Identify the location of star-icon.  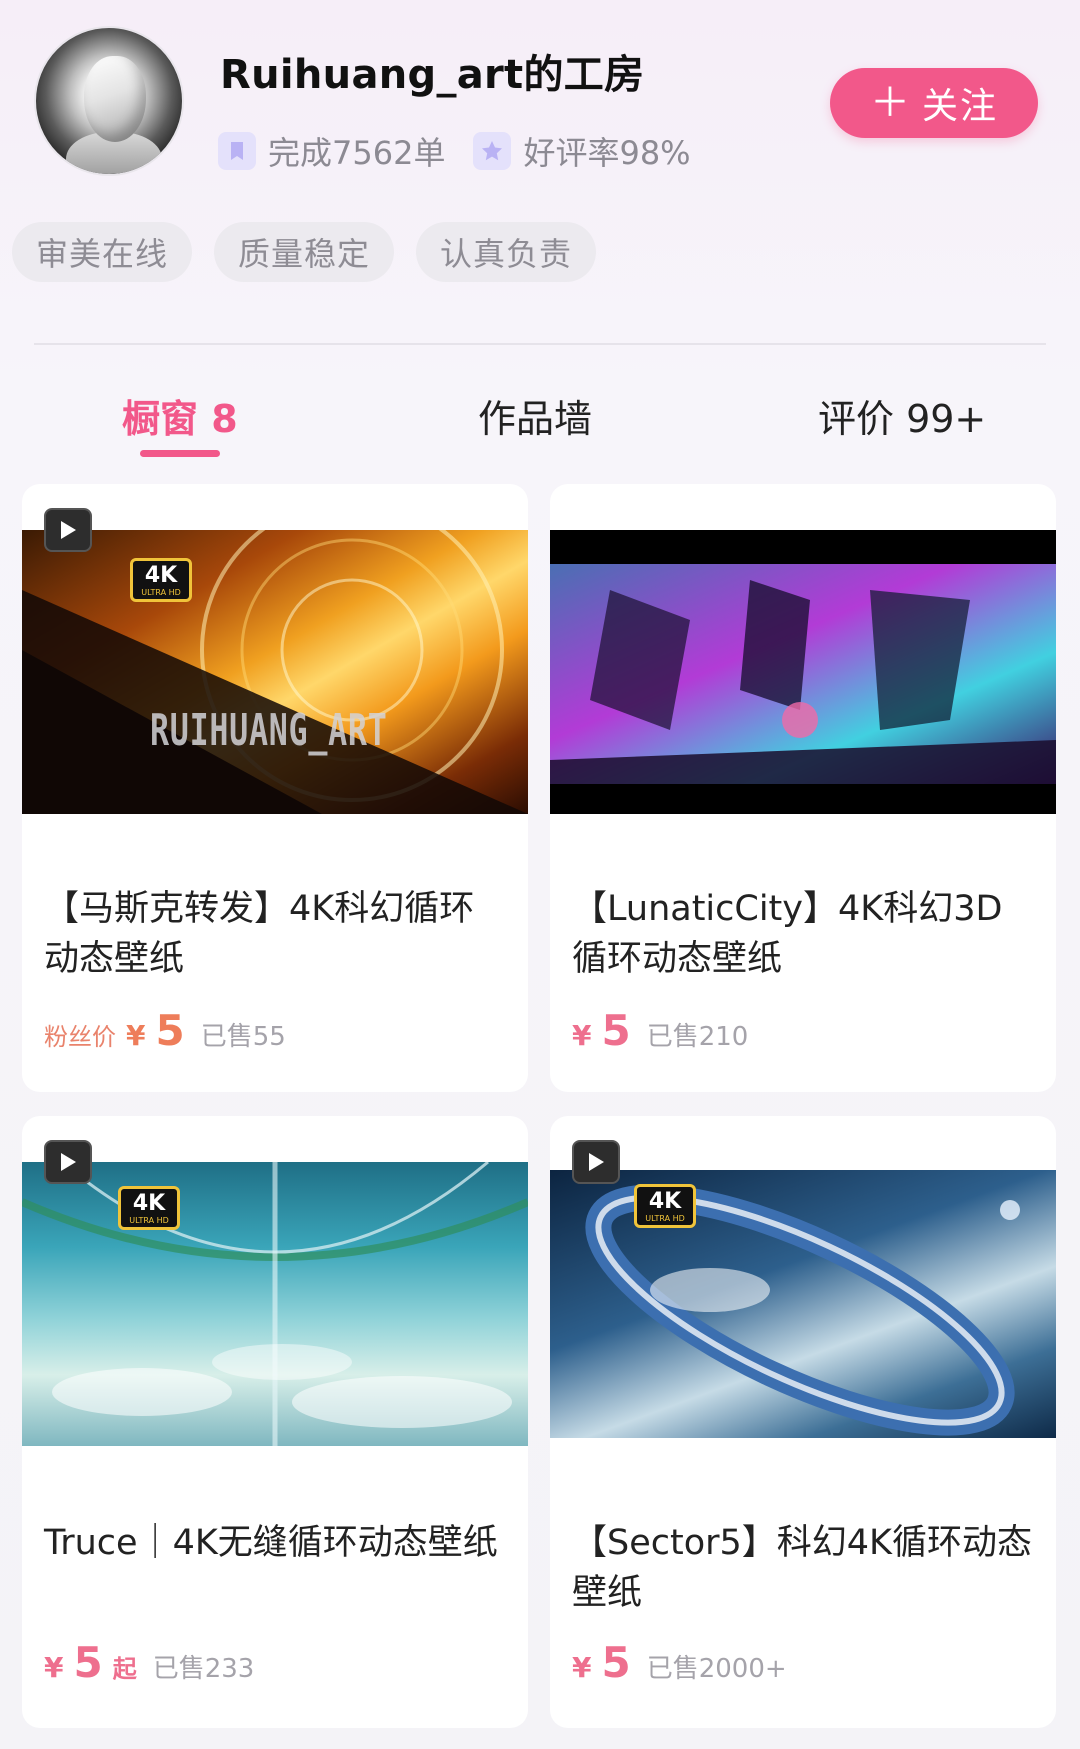
(492, 151).